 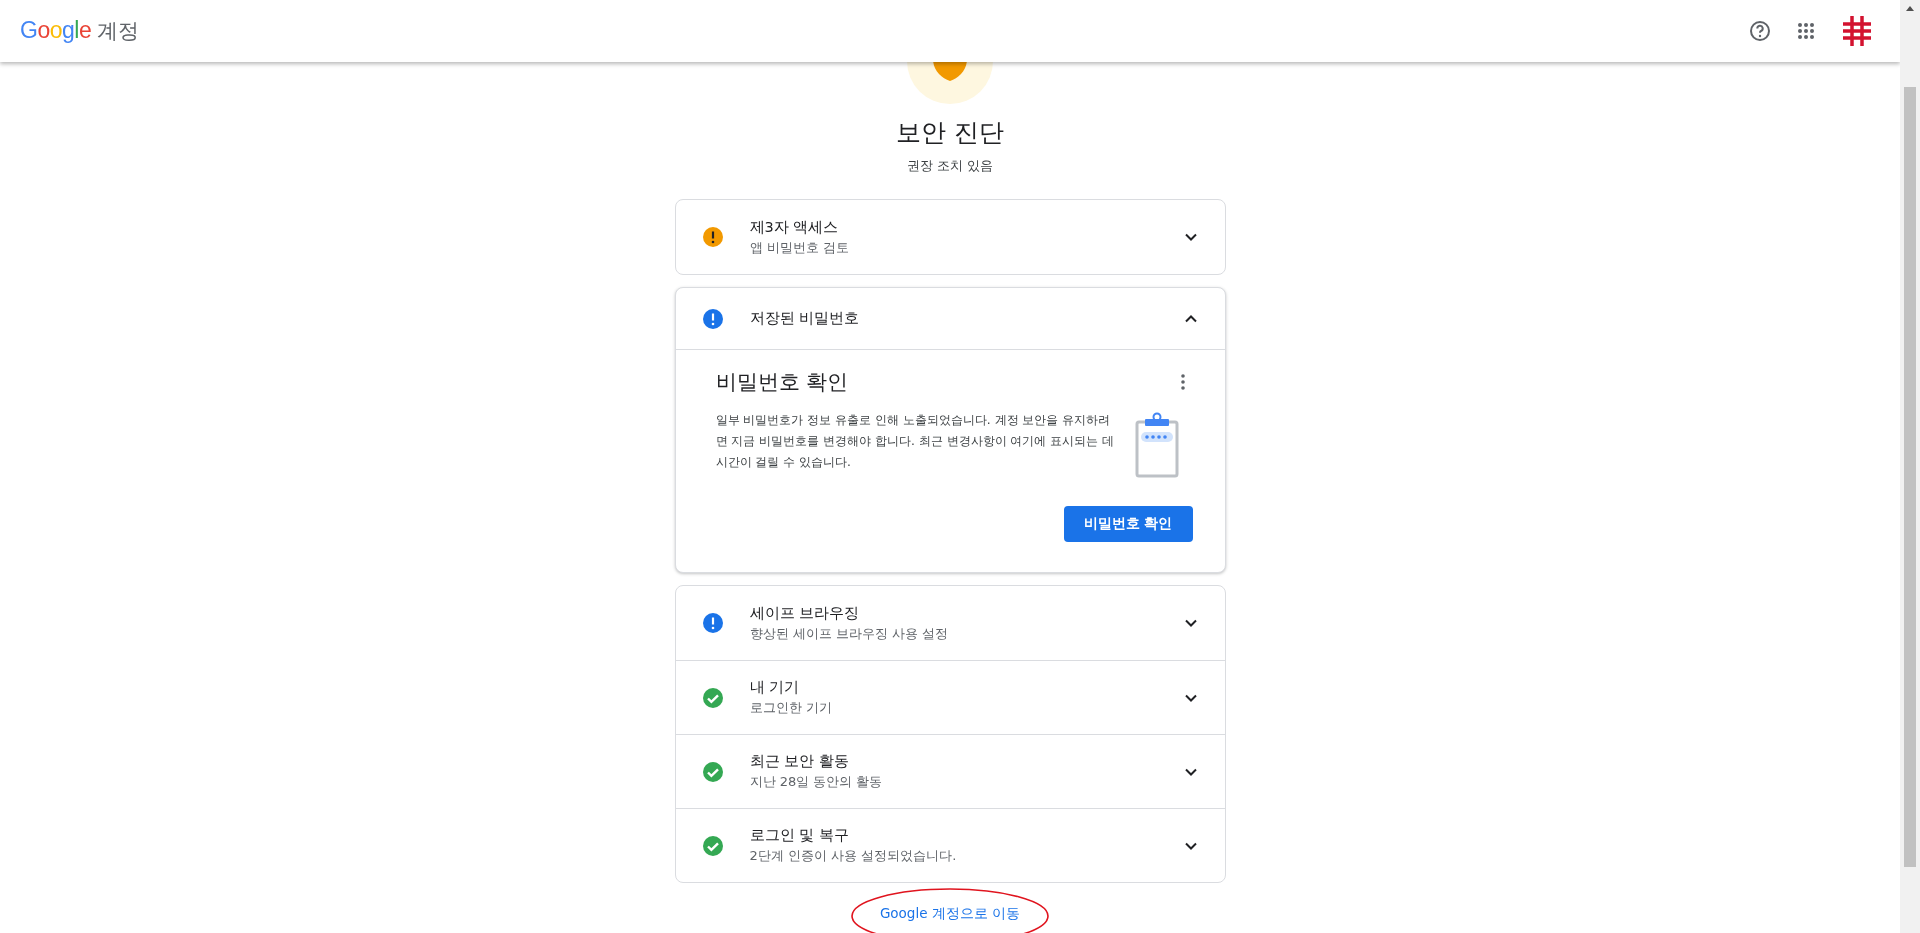 What do you see at coordinates (799, 761) in the screenshot?
I see `row-title: 최근 보안 활동` at bounding box center [799, 761].